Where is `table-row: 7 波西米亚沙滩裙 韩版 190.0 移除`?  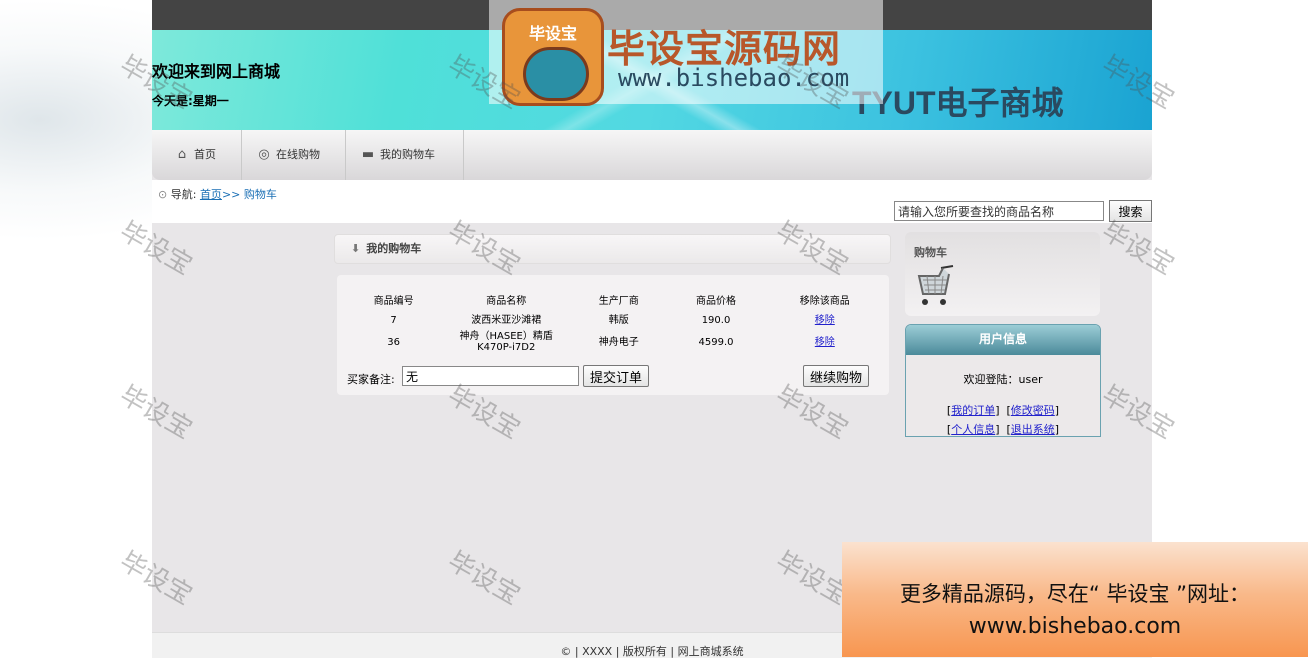 table-row: 7 波西米亚沙滩裙 韩版 190.0 移除 is located at coordinates (615, 320).